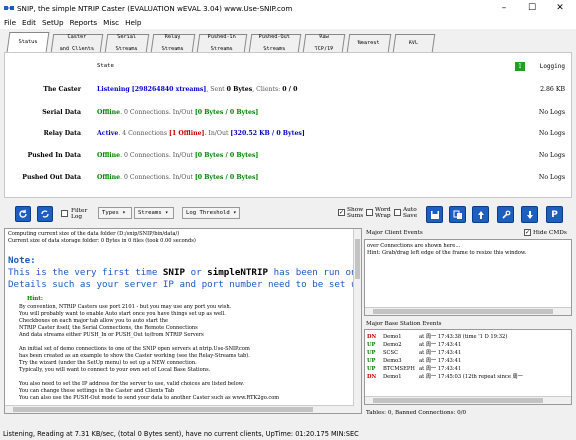 The height and width of the screenshot is (440, 576). I want to click on copy-log-button, so click(457, 214).